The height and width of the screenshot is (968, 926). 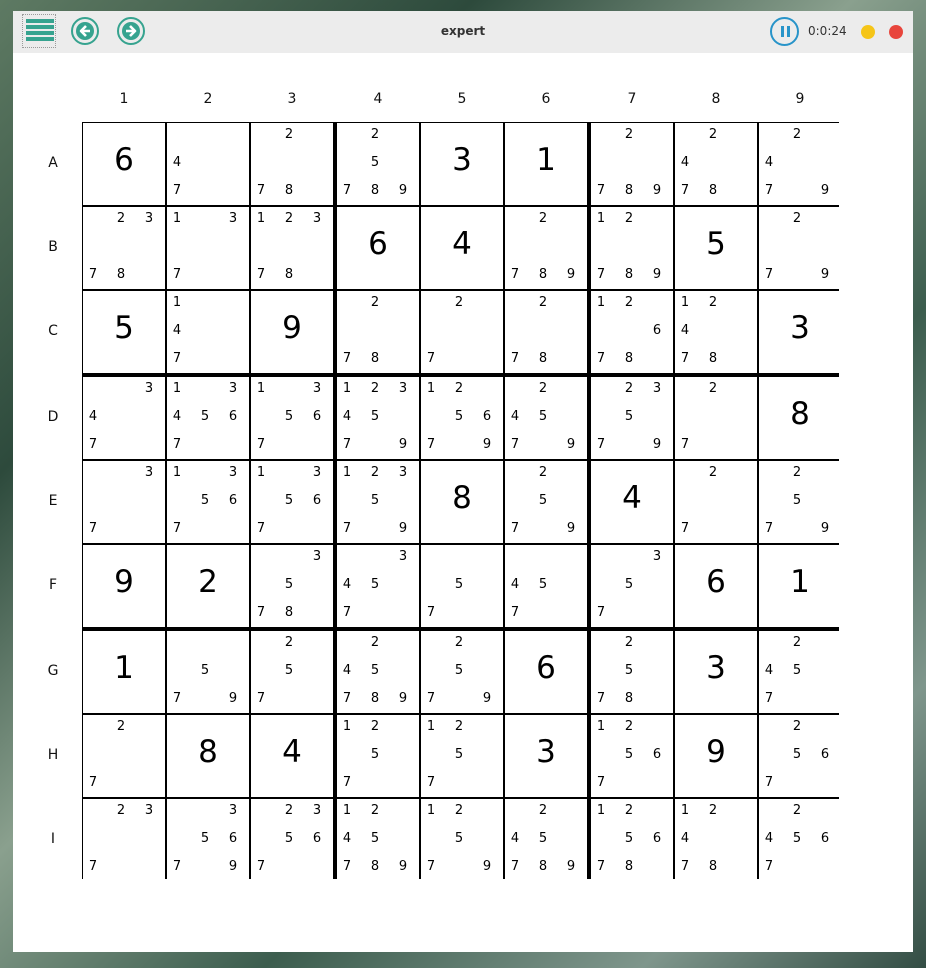 What do you see at coordinates (716, 586) in the screenshot?
I see `cell-F8: 6` at bounding box center [716, 586].